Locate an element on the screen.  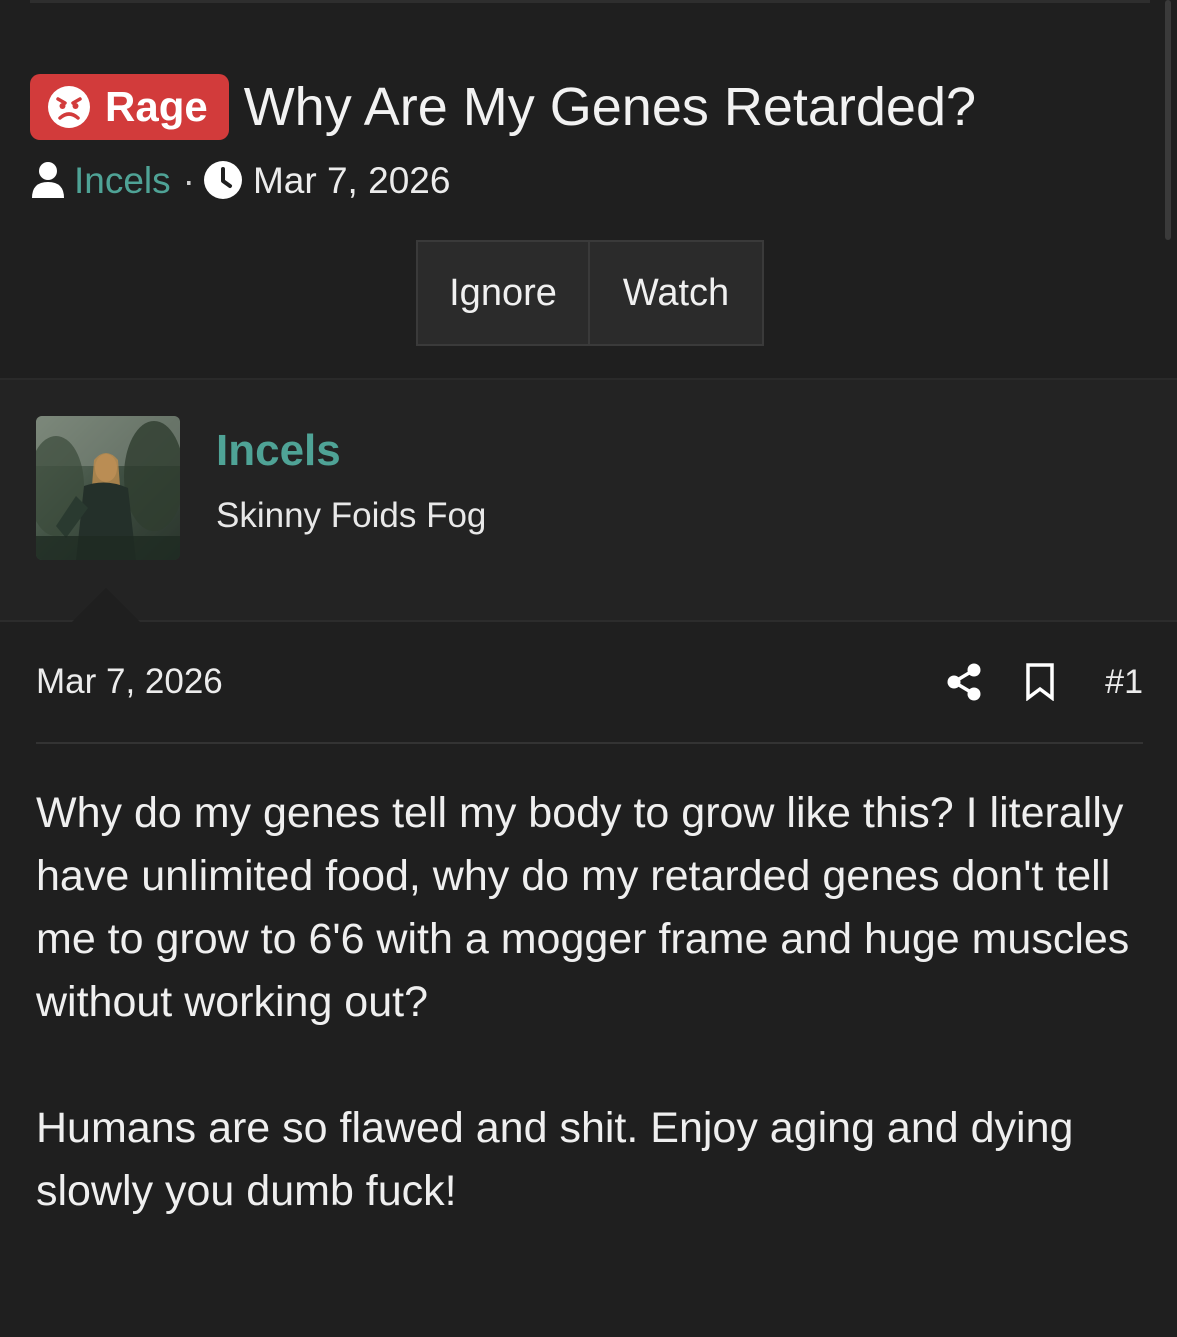
watch-button: Watch is located at coordinates (676, 293).